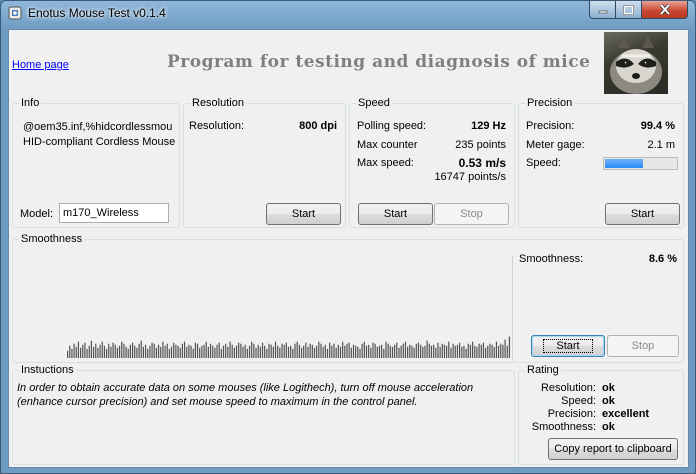  What do you see at coordinates (395, 214) in the screenshot?
I see `speed-start-button: Start` at bounding box center [395, 214].